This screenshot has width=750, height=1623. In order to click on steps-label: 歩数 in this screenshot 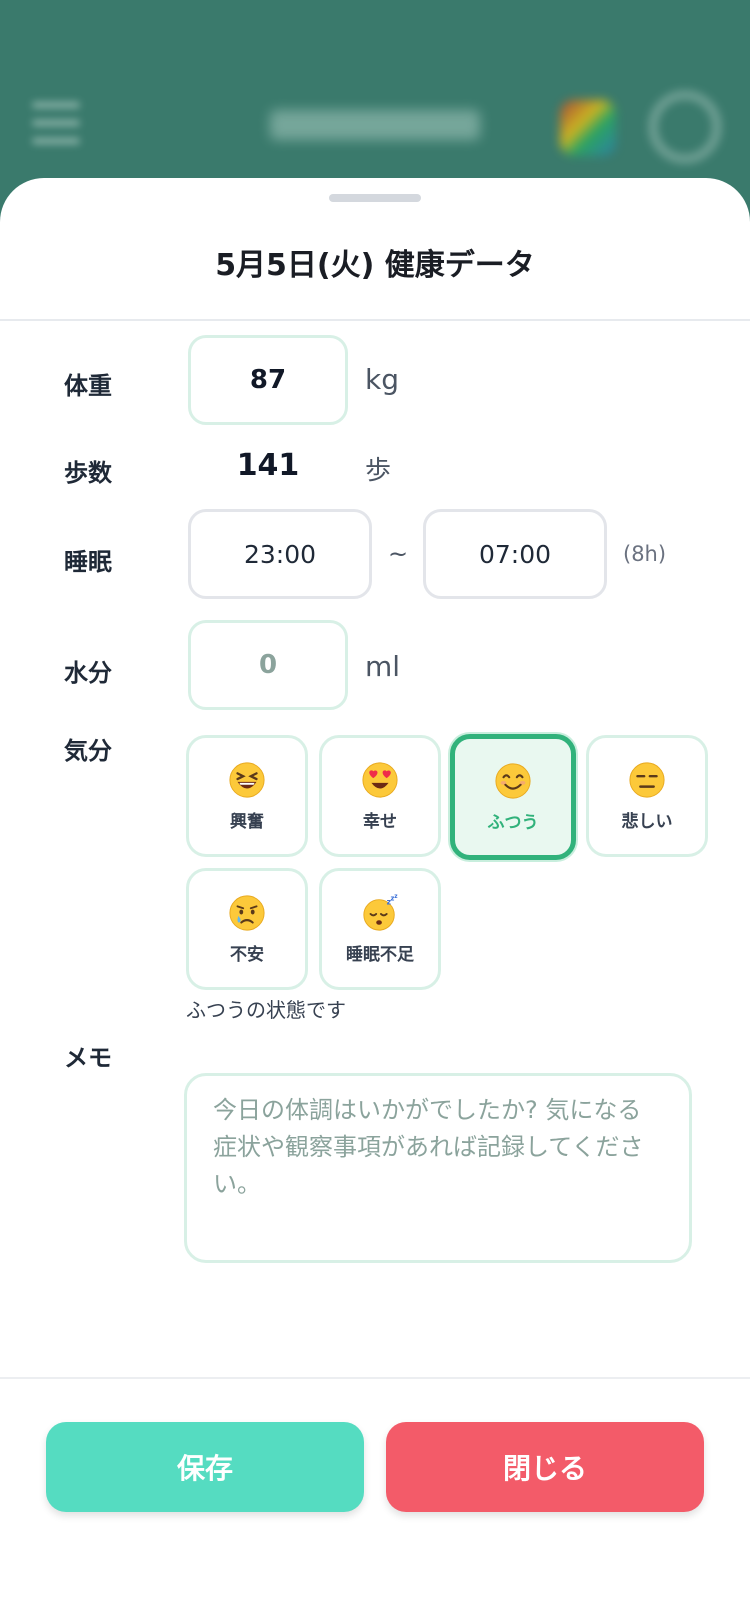, I will do `click(88, 473)`.